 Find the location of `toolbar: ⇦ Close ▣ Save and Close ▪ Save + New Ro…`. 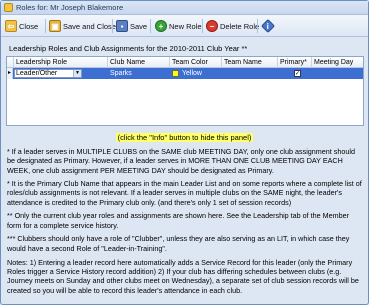

toolbar: ⇦ Close ▣ Save and Close ▪ Save + New Ro… is located at coordinates (184, 26).